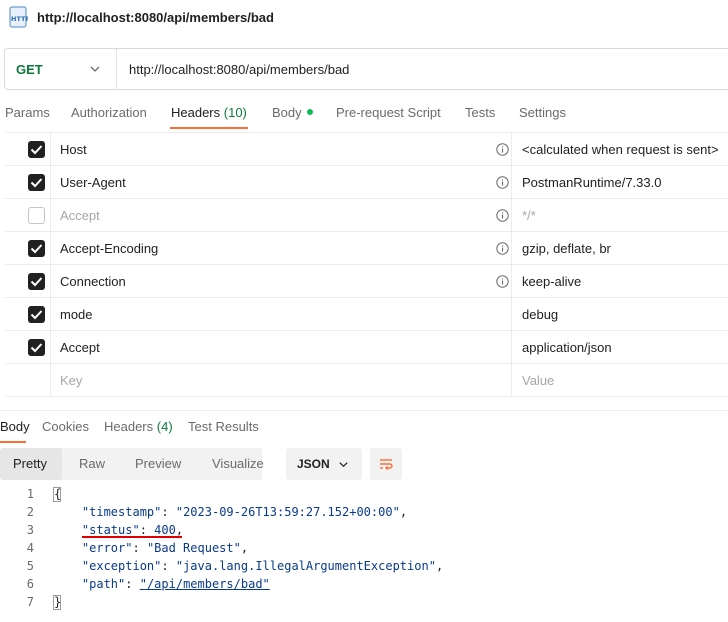 This screenshot has height=622, width=728. Describe the element at coordinates (30, 530) in the screenshot. I see `line-number: 3` at that location.